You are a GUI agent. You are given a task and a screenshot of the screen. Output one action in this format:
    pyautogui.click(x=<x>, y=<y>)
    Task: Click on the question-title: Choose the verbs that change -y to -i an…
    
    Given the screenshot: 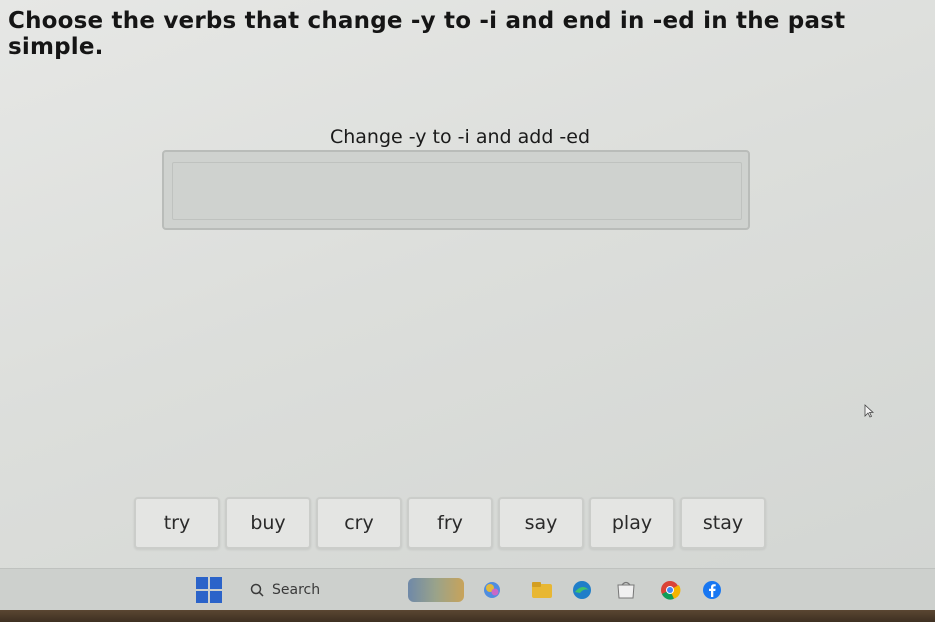 What is the action you would take?
    pyautogui.click(x=427, y=34)
    